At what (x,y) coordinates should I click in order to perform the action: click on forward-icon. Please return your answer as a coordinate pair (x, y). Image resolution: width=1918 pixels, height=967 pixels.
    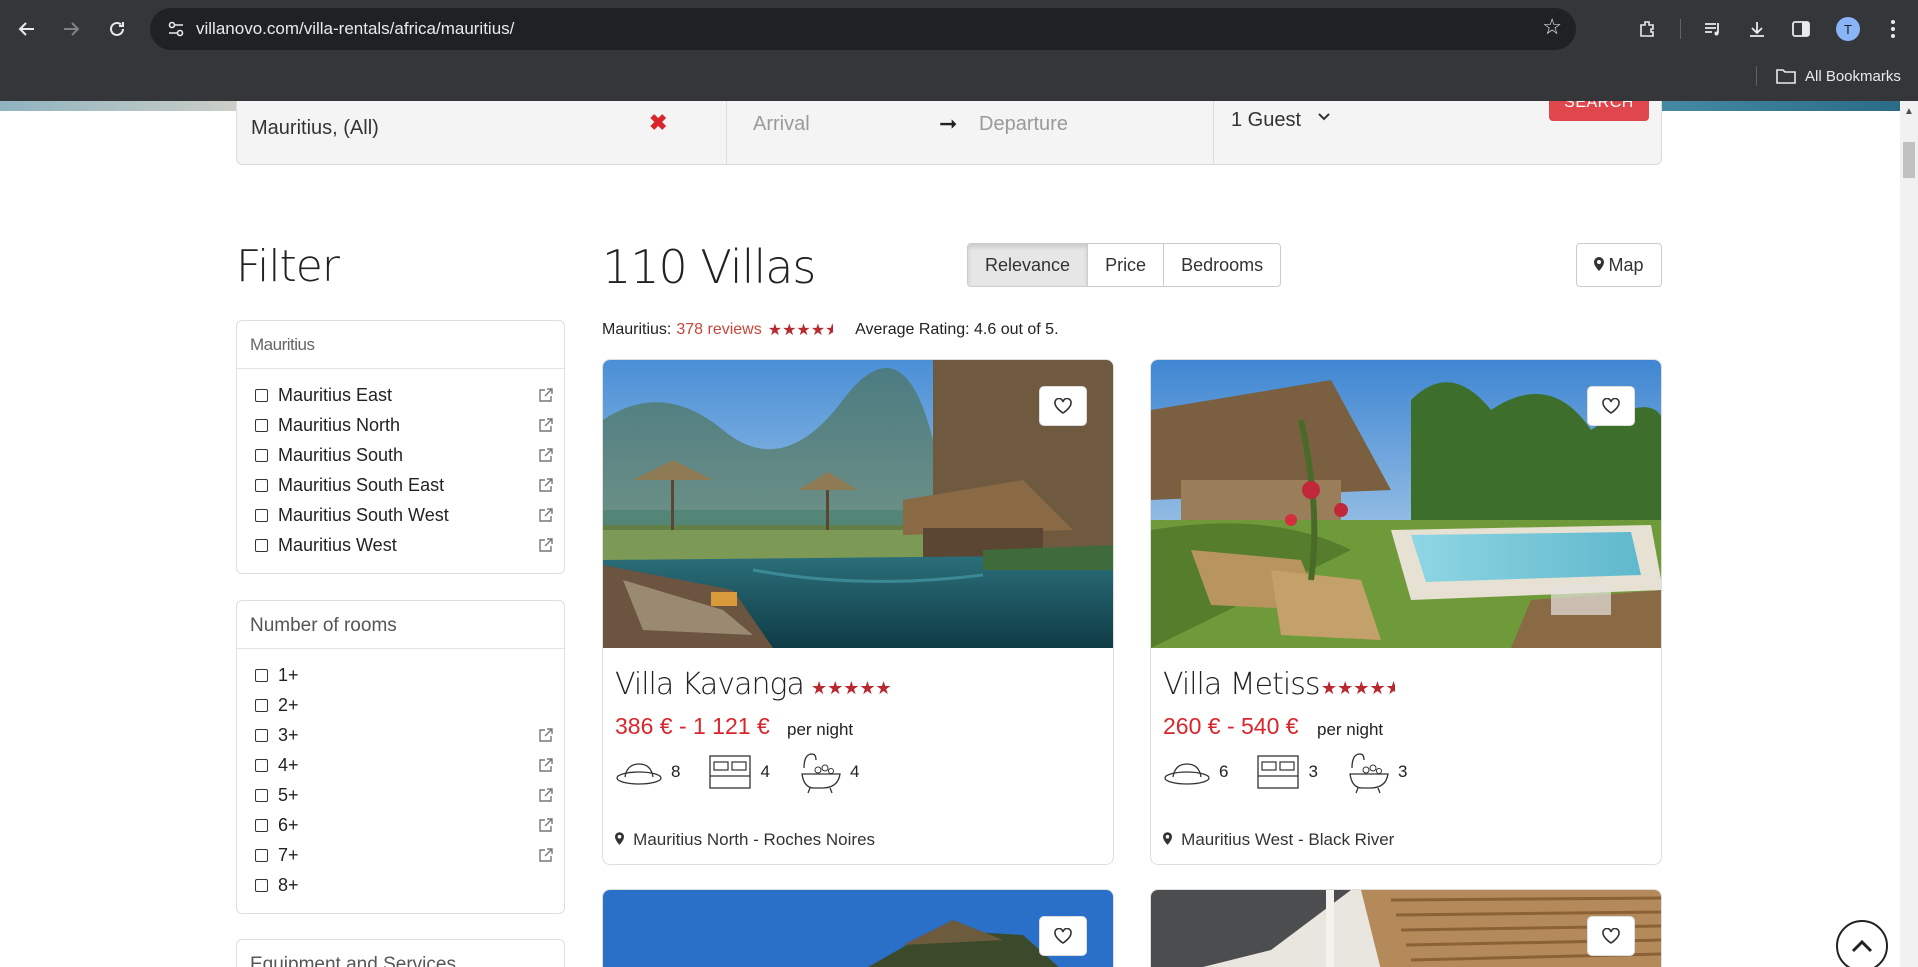
    Looking at the image, I should click on (71, 29).